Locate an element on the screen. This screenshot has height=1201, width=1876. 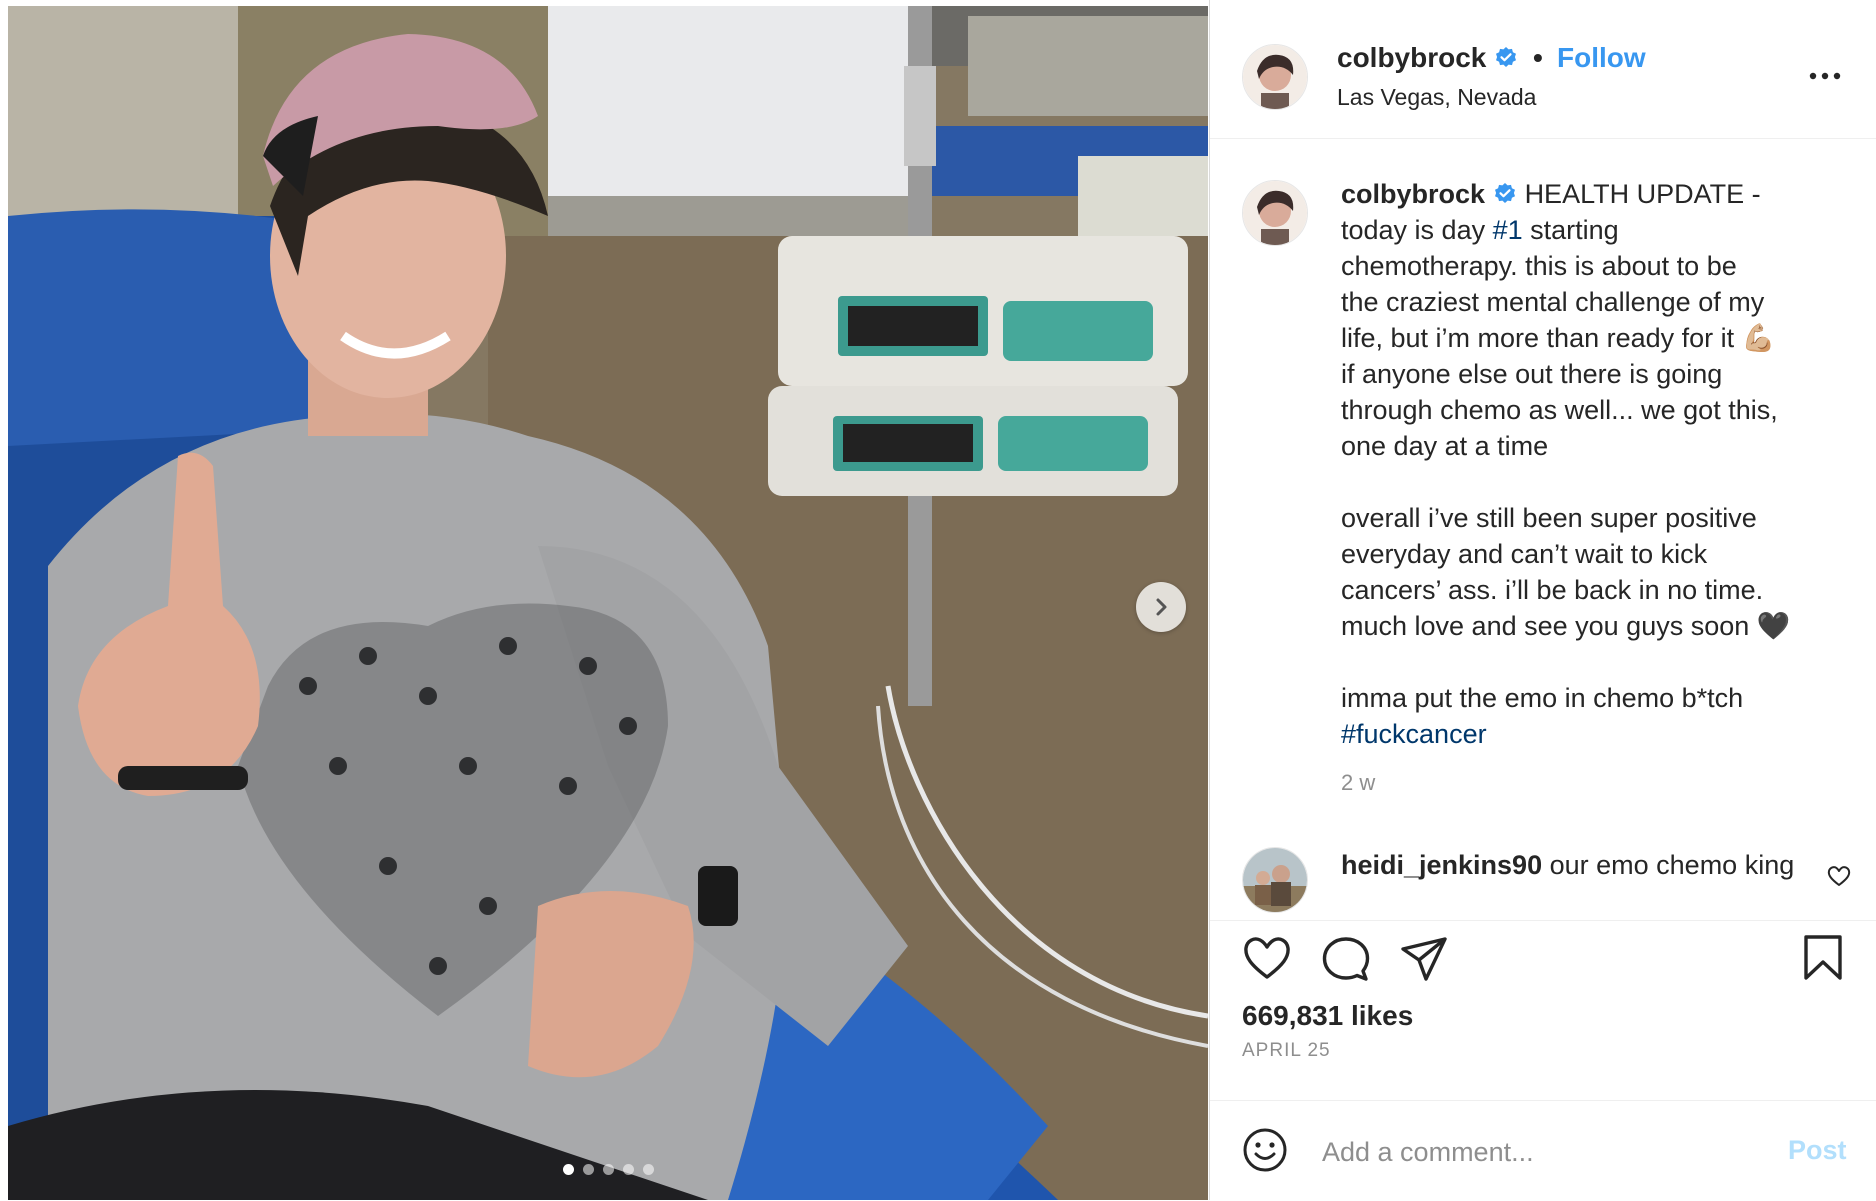
author-username: colbybrock is located at coordinates (1427, 58).